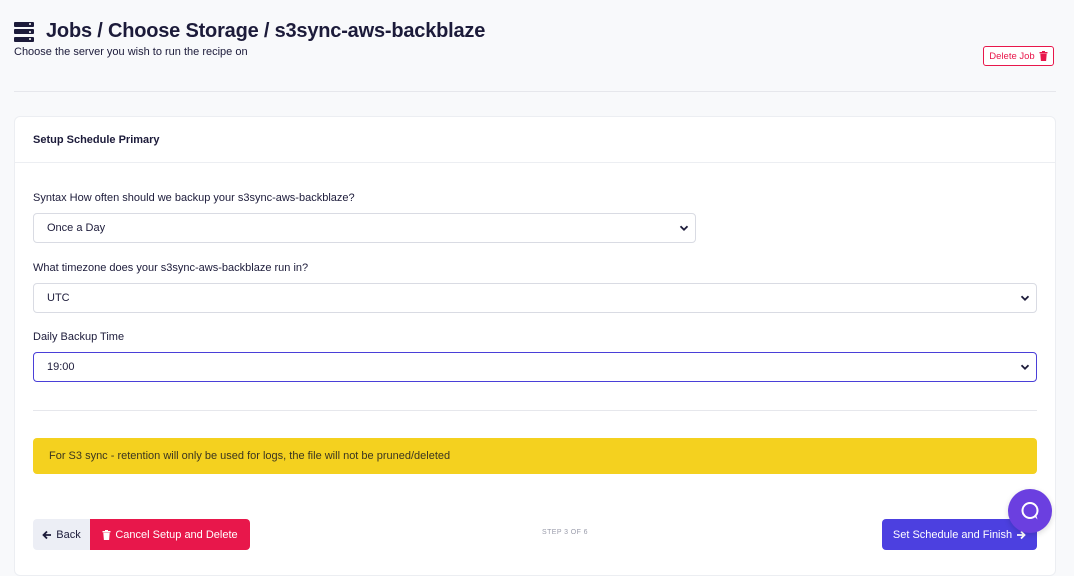  I want to click on timezone-select: UTC, so click(535, 298).